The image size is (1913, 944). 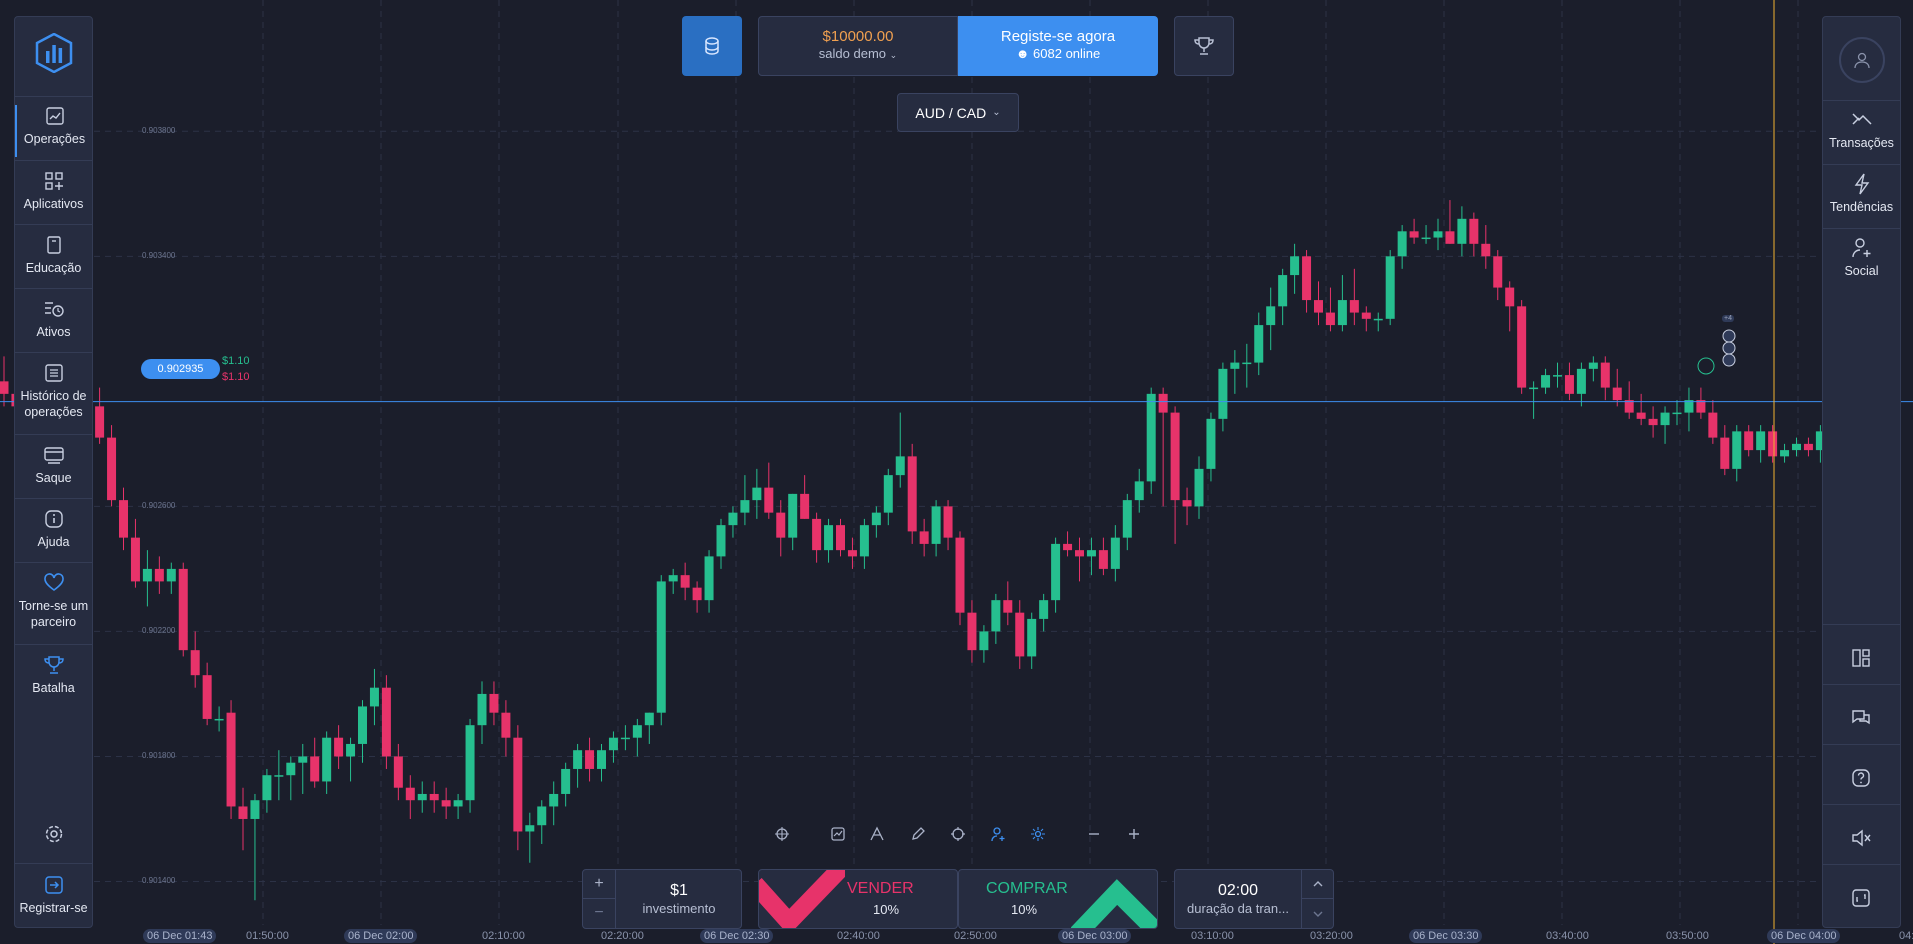 I want to click on asset-selector: AUD / CAD ⌄, so click(x=958, y=112).